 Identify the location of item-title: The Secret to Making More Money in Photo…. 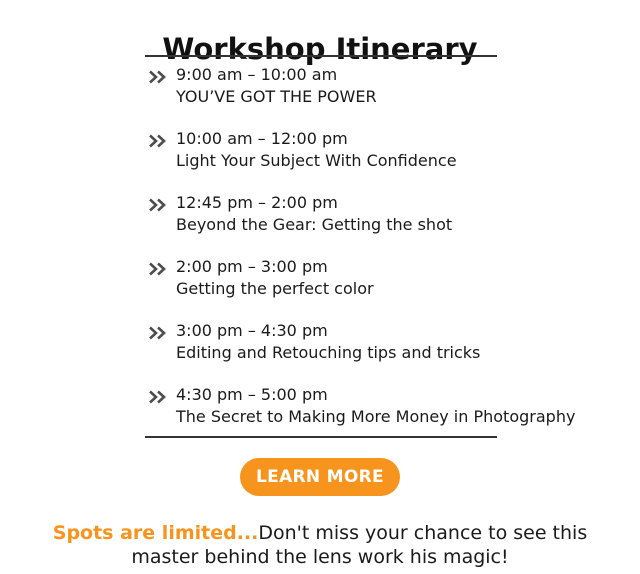
(376, 416).